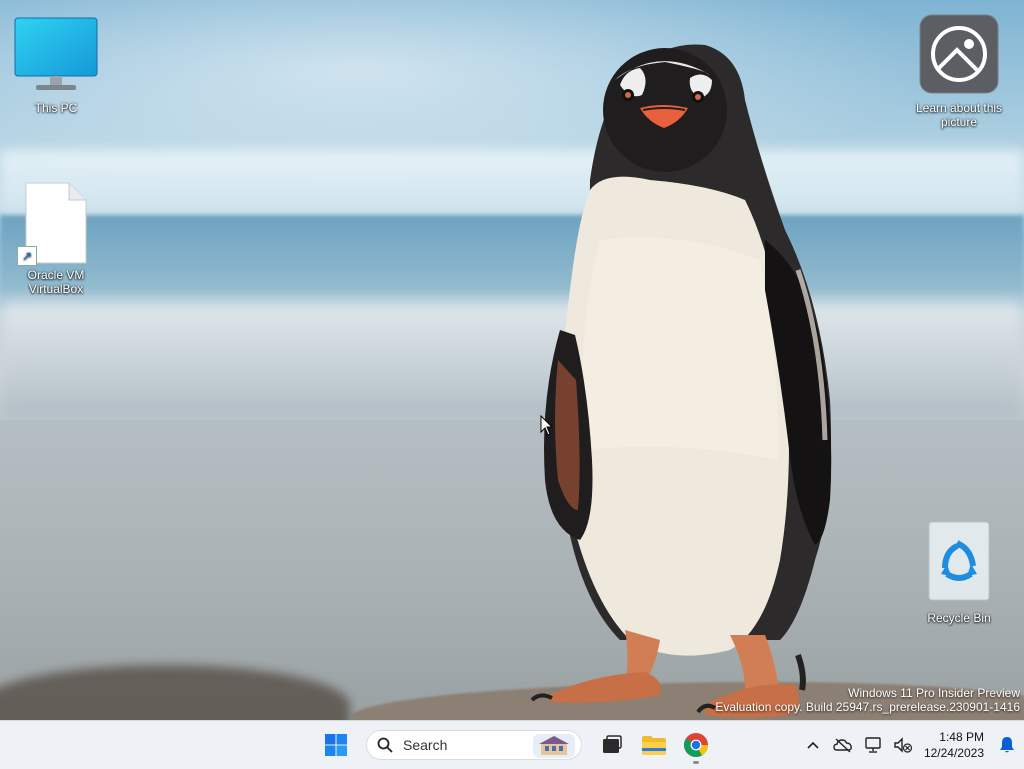 The height and width of the screenshot is (769, 1024). Describe the element at coordinates (953, 753) in the screenshot. I see `clock-date: 12/24/2023` at that location.